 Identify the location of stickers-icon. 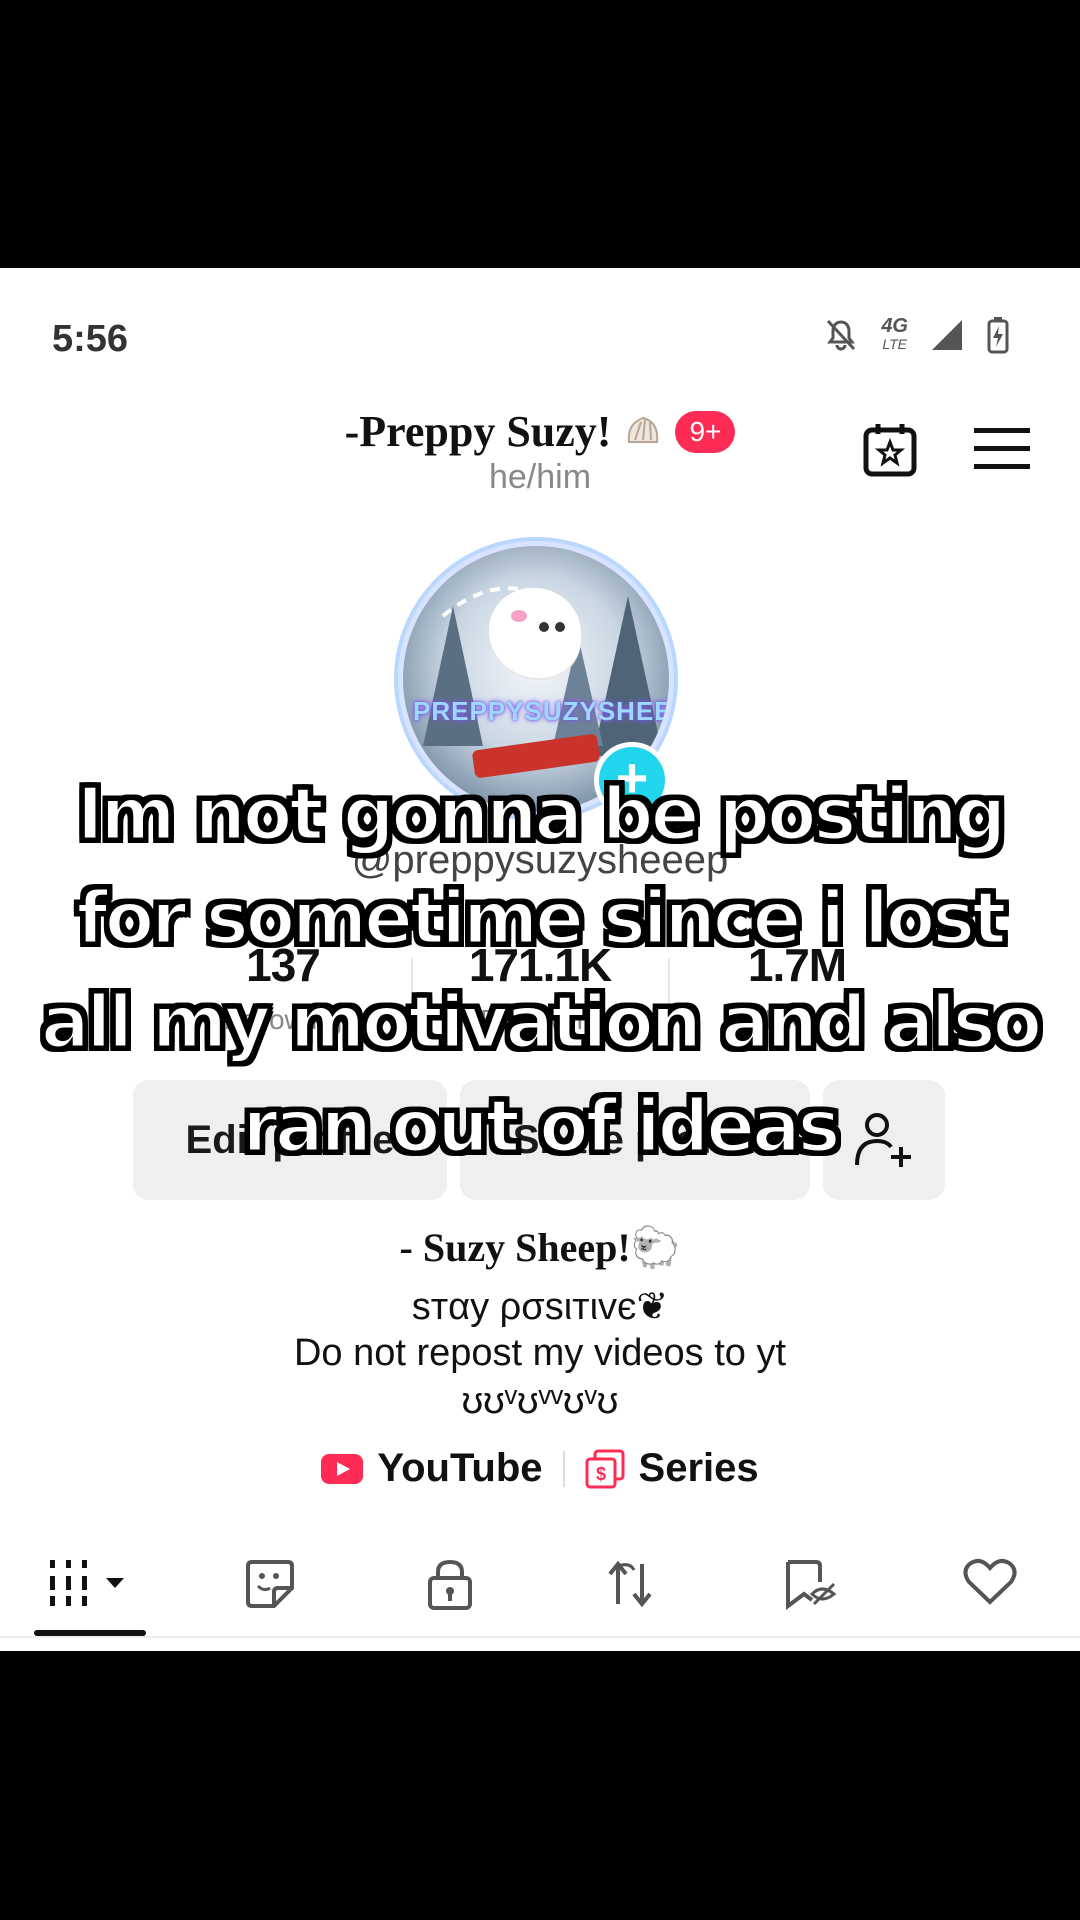
(270, 1584).